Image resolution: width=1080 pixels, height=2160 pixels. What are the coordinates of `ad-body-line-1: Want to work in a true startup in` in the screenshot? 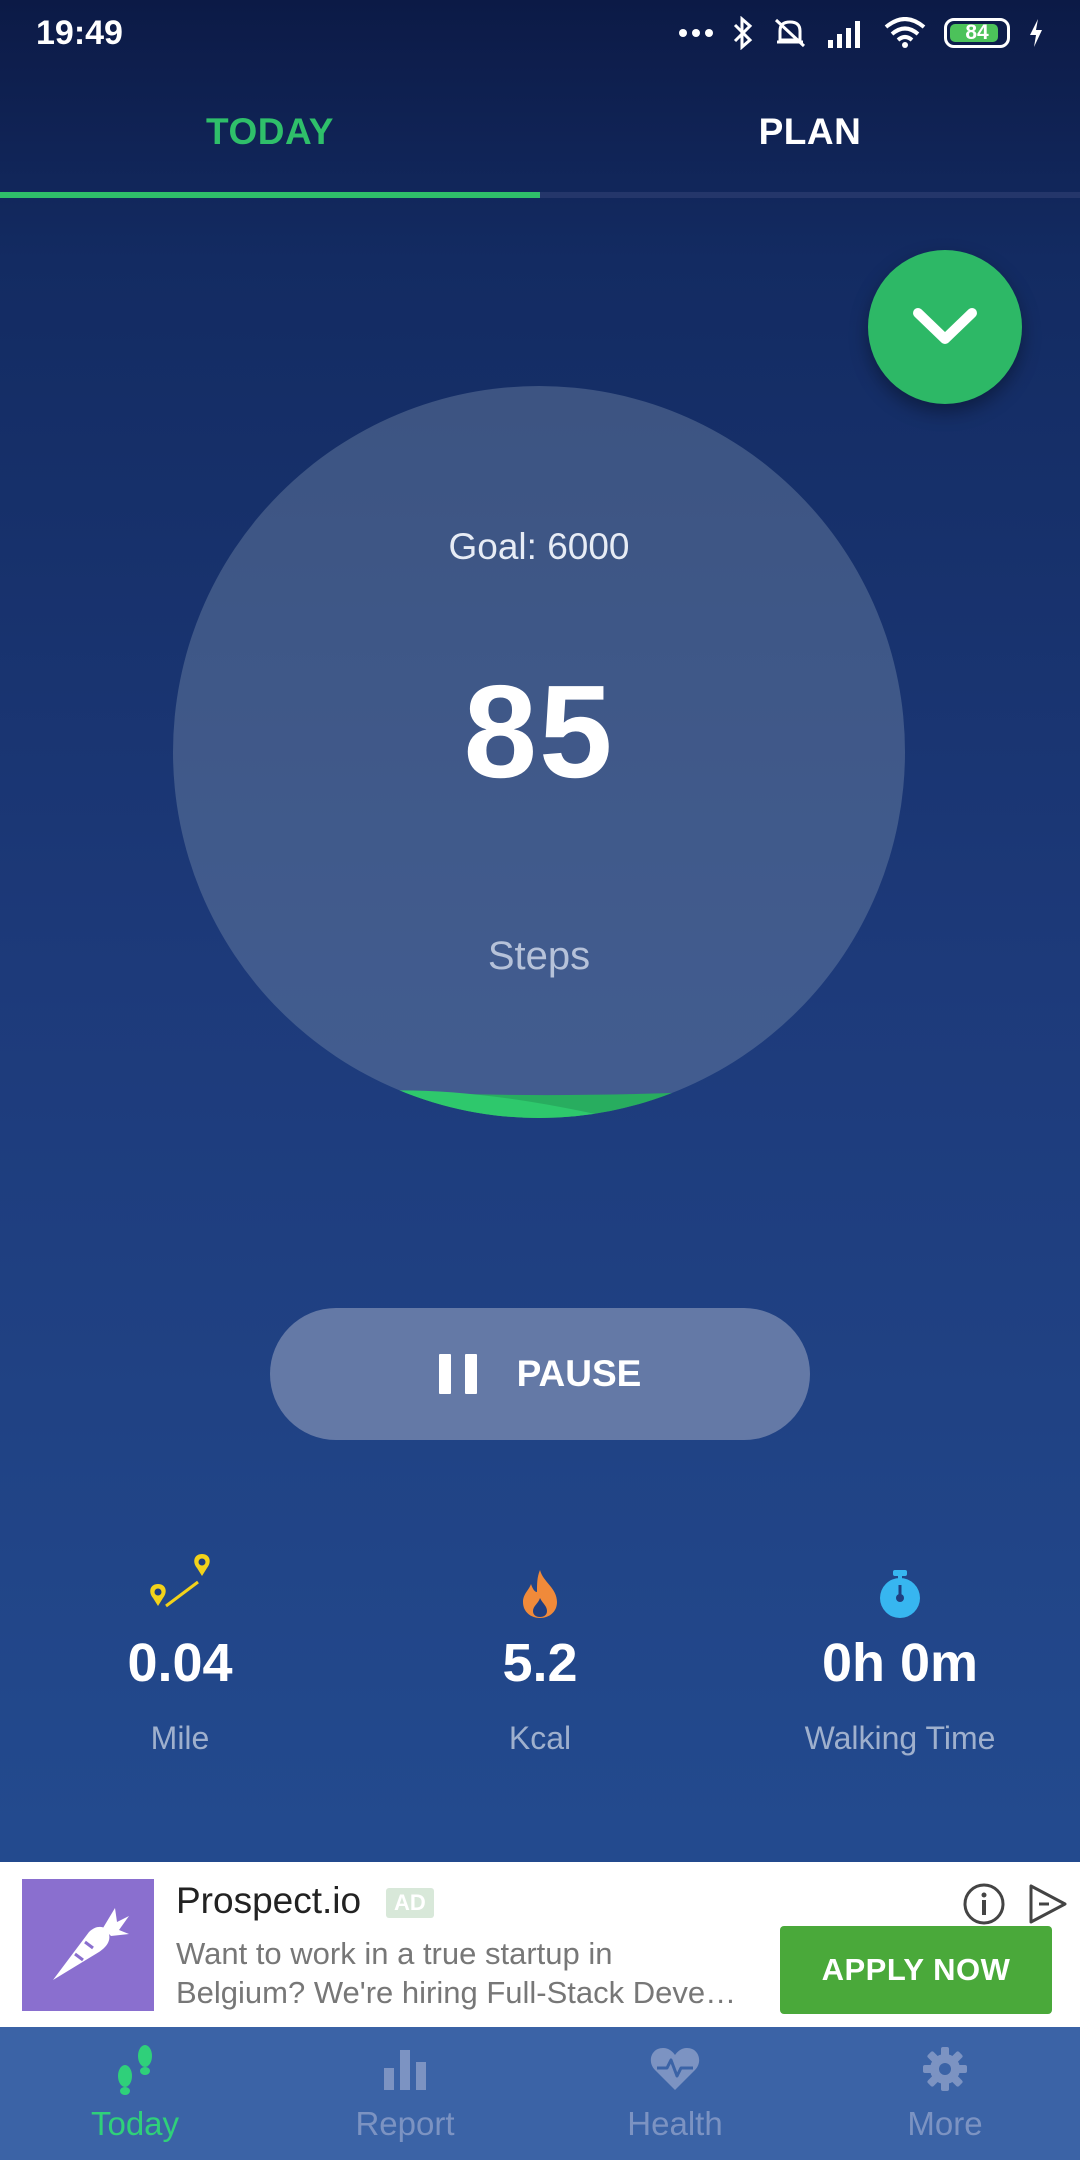 It's located at (394, 1953).